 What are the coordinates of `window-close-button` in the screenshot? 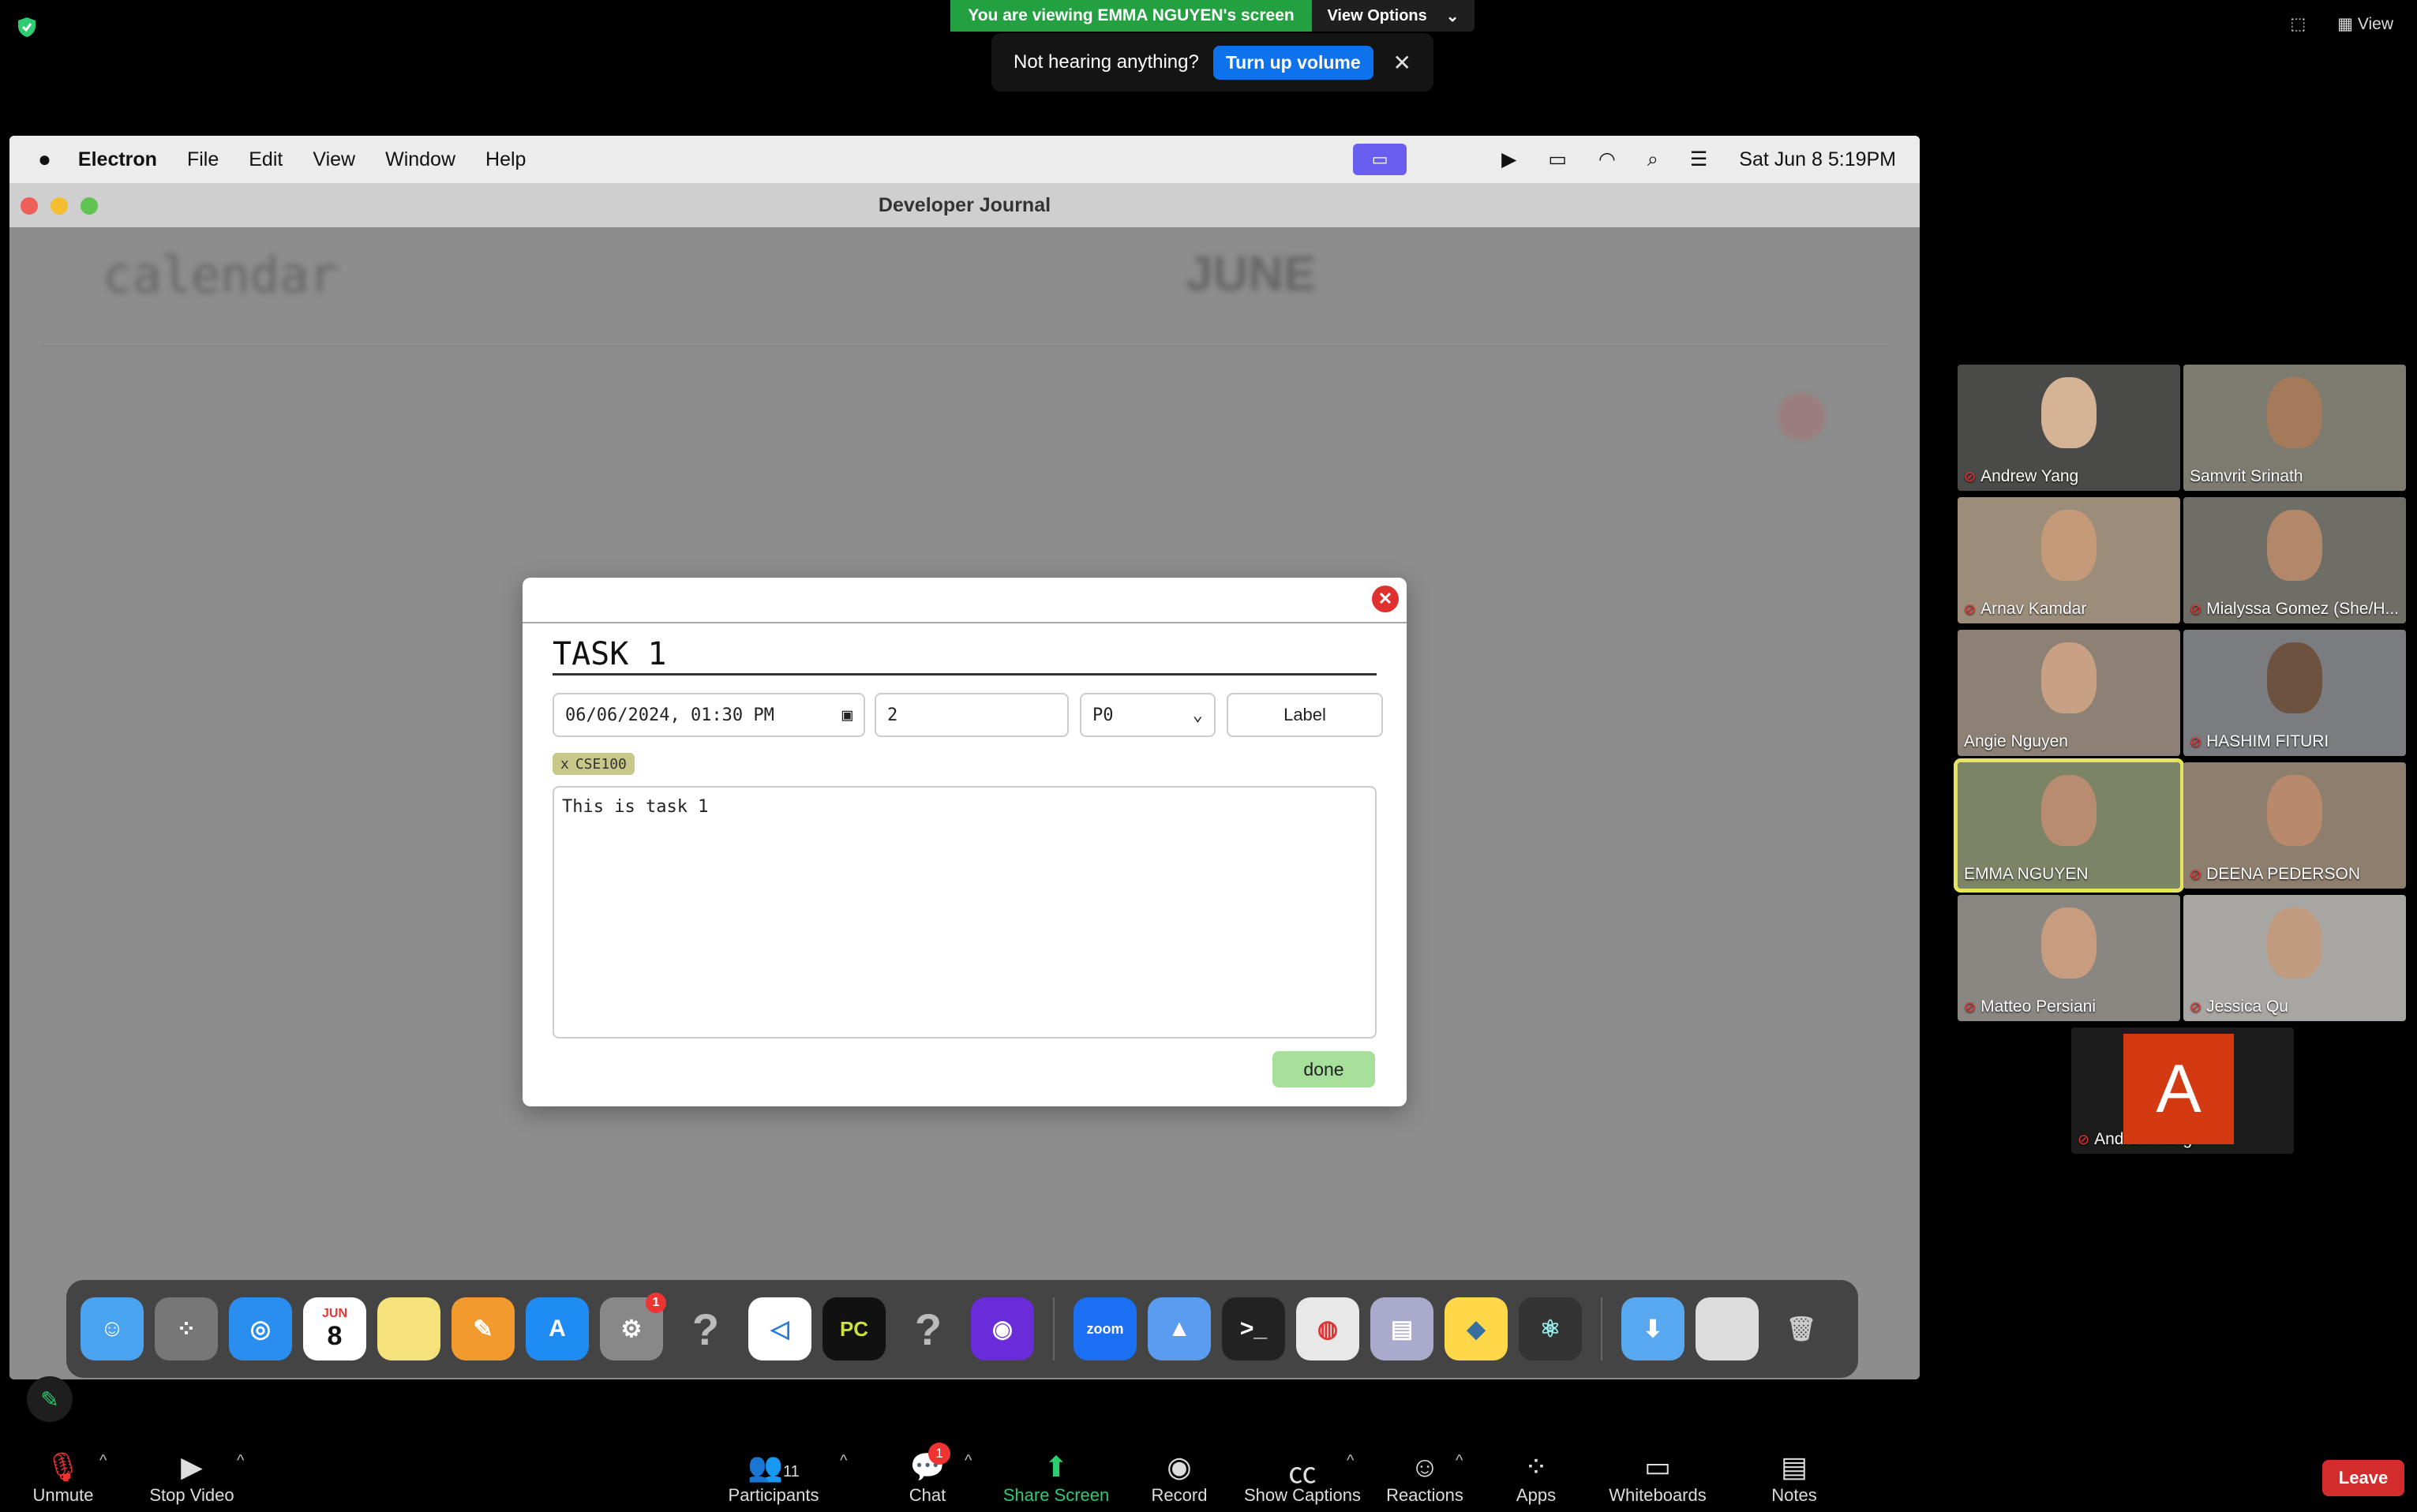 It's located at (29, 206).